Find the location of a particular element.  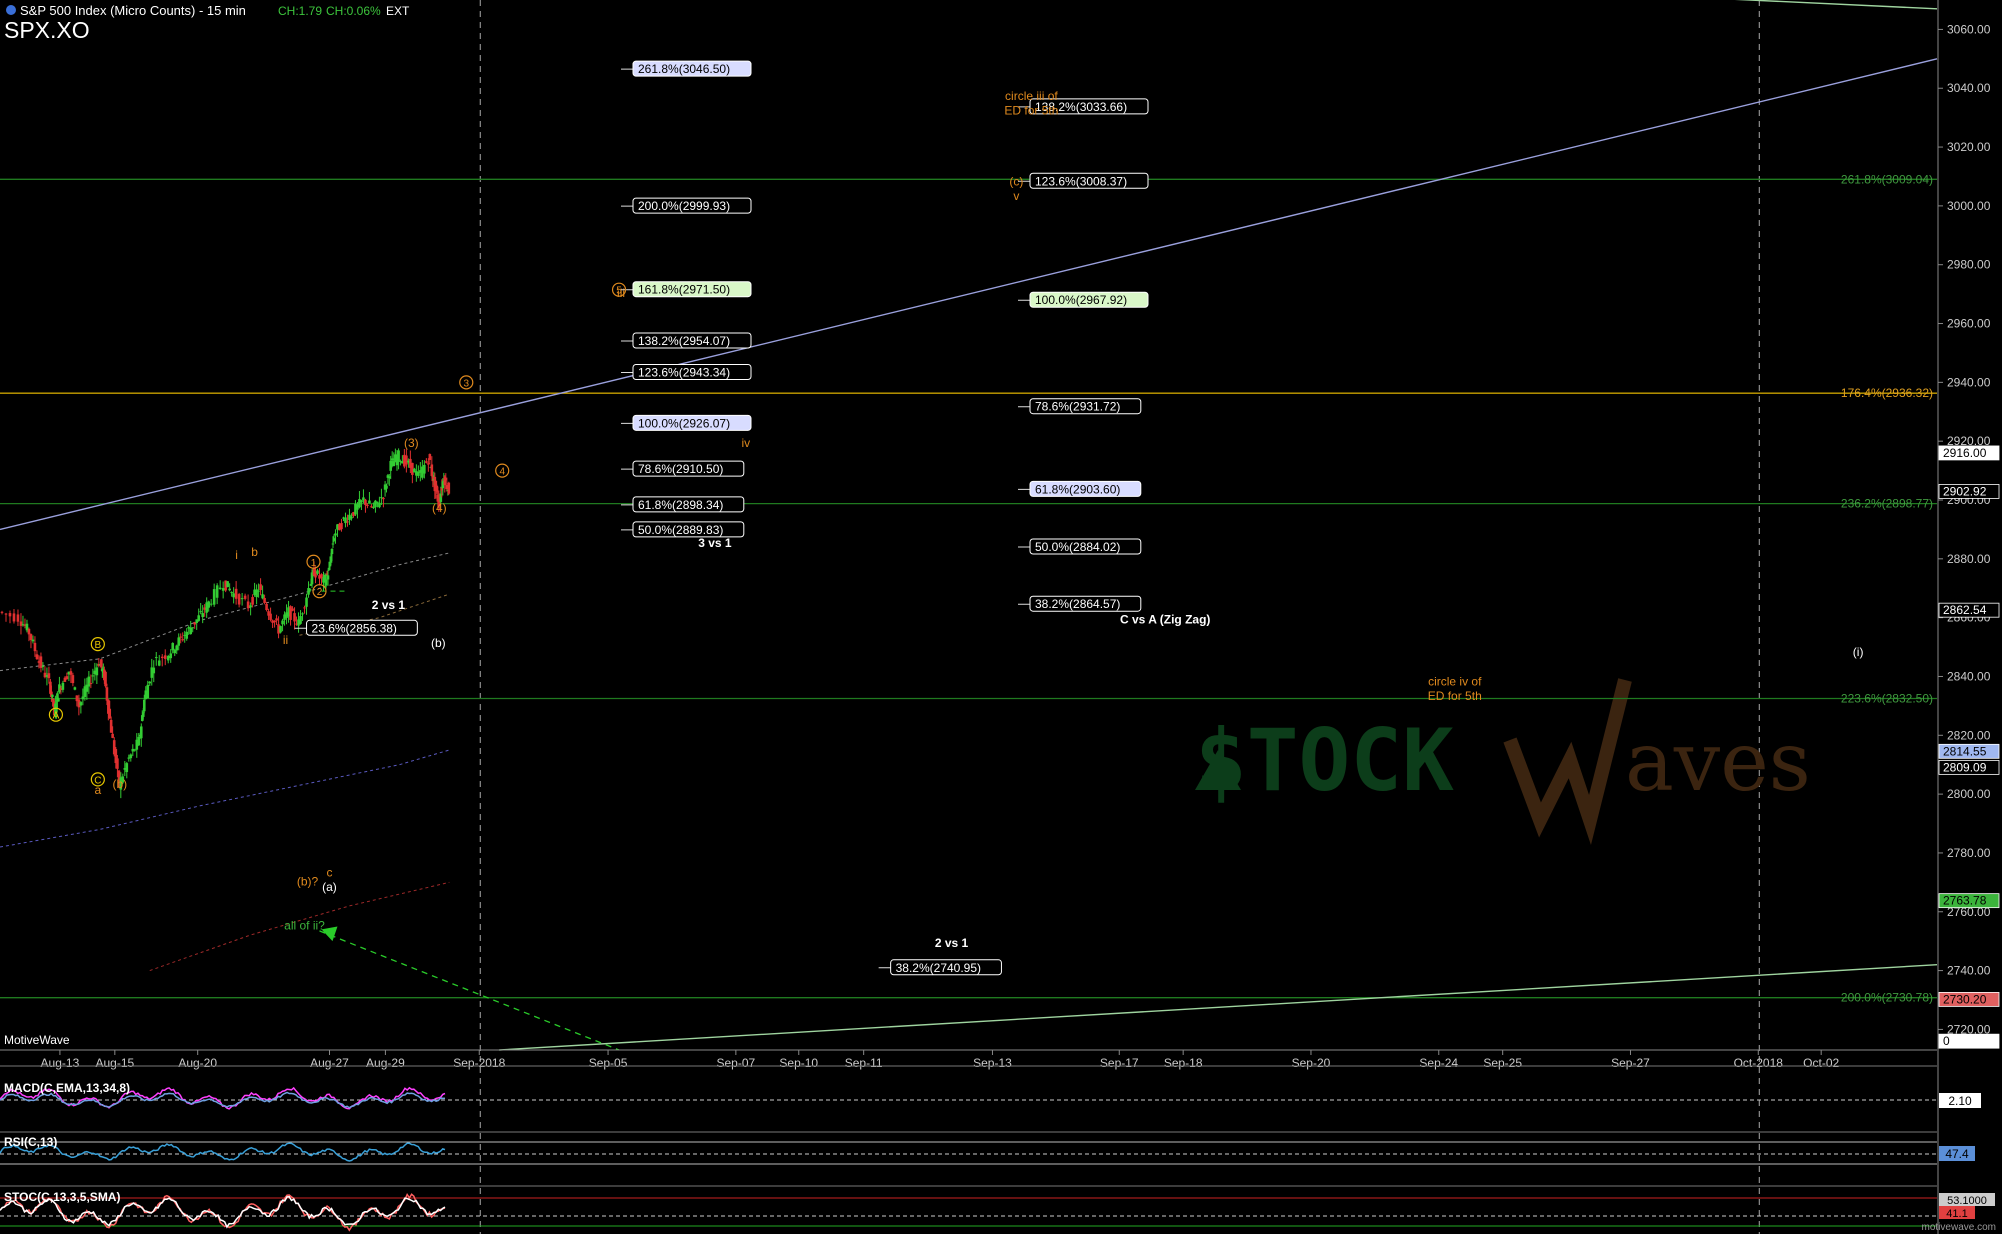

fib-misc-label: 23.6%(2856.38) is located at coordinates (354, 628).